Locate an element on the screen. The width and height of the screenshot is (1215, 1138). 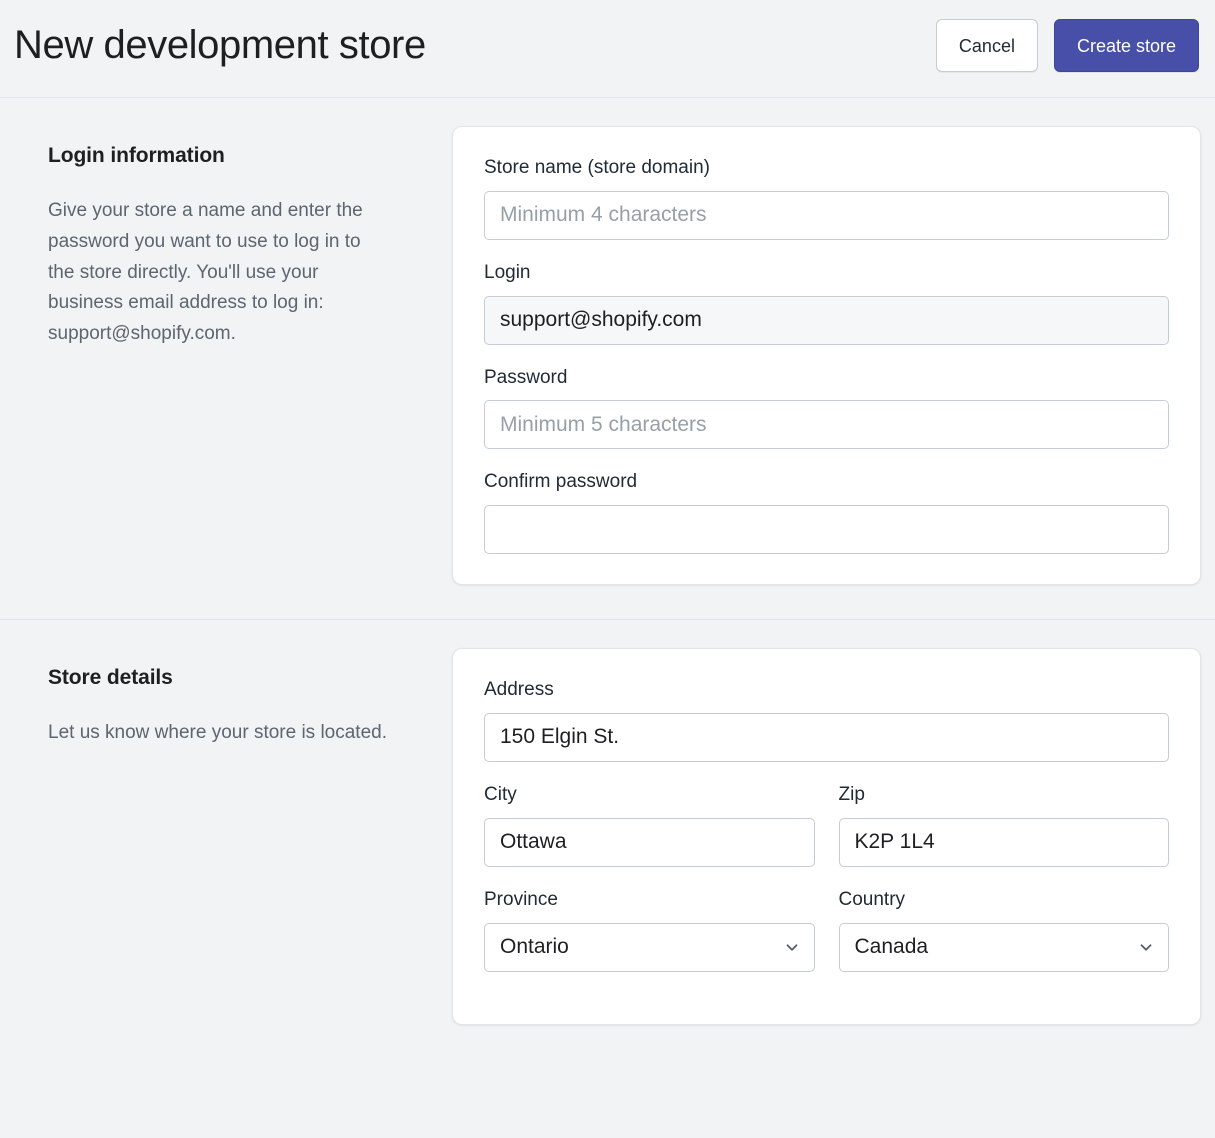
password-field: Password is located at coordinates (826, 408).